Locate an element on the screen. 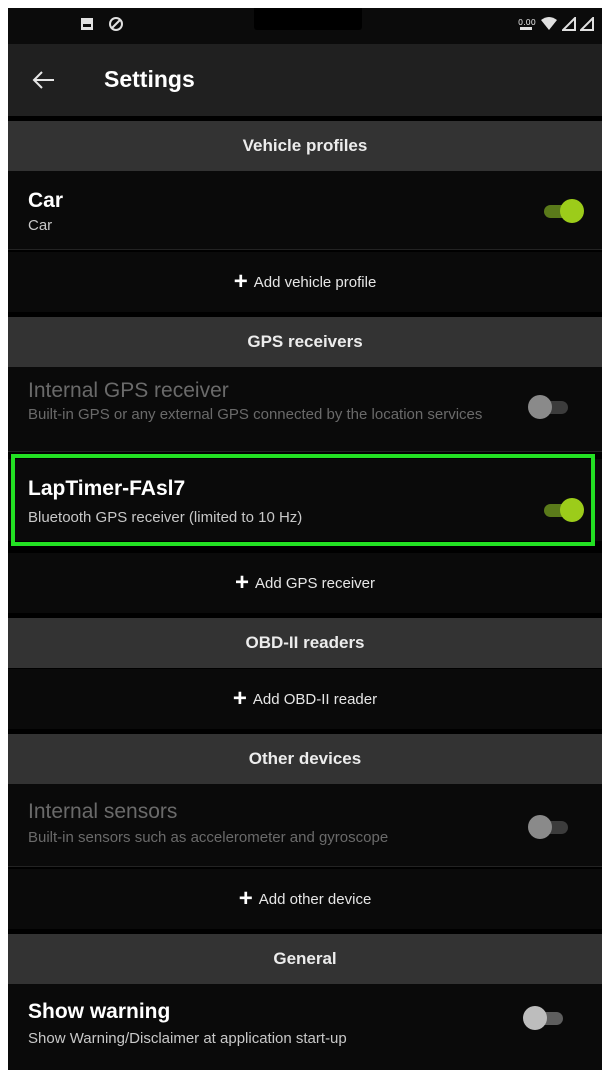 The image size is (602, 1070). add-other-device-label: Add other device is located at coordinates (315, 899).